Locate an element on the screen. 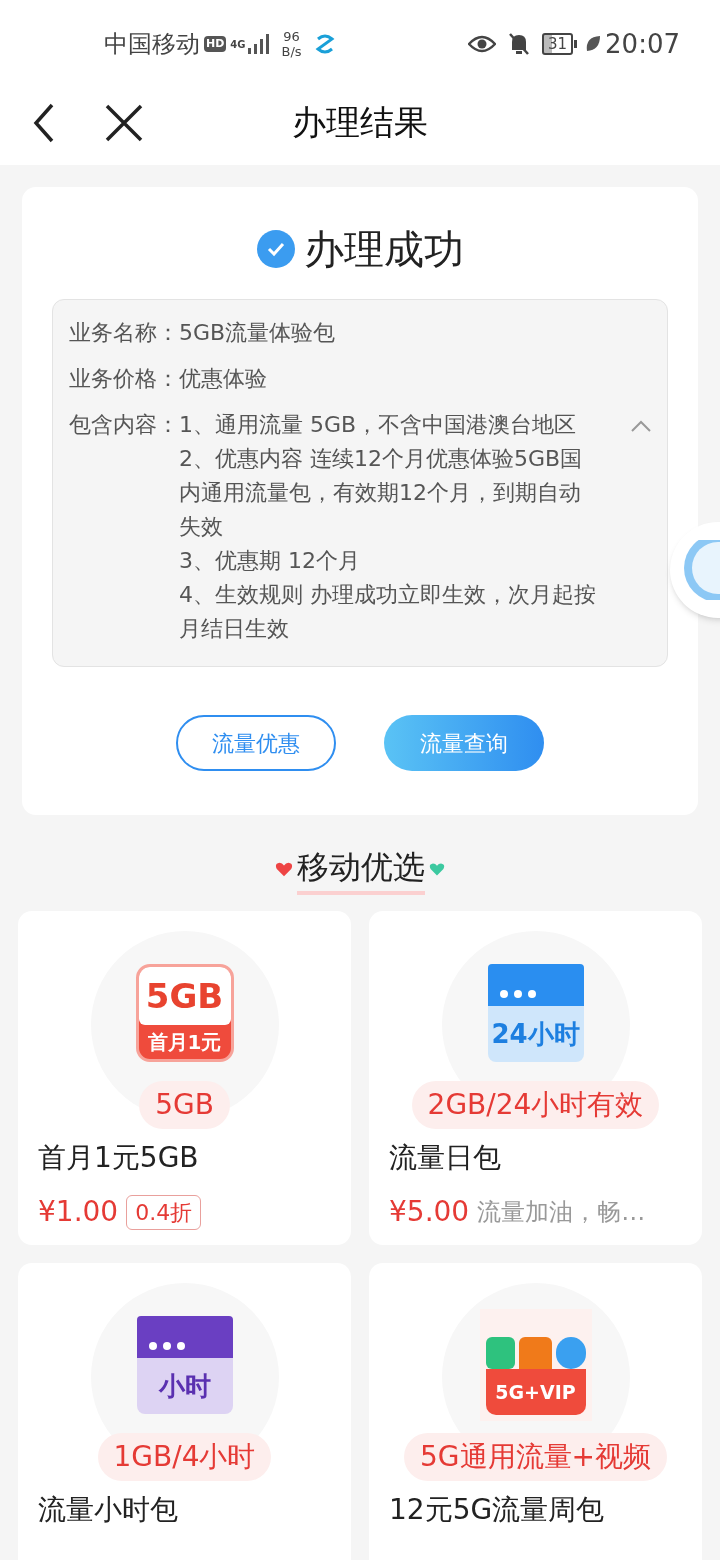  speed-value: 96 is located at coordinates (291, 36).